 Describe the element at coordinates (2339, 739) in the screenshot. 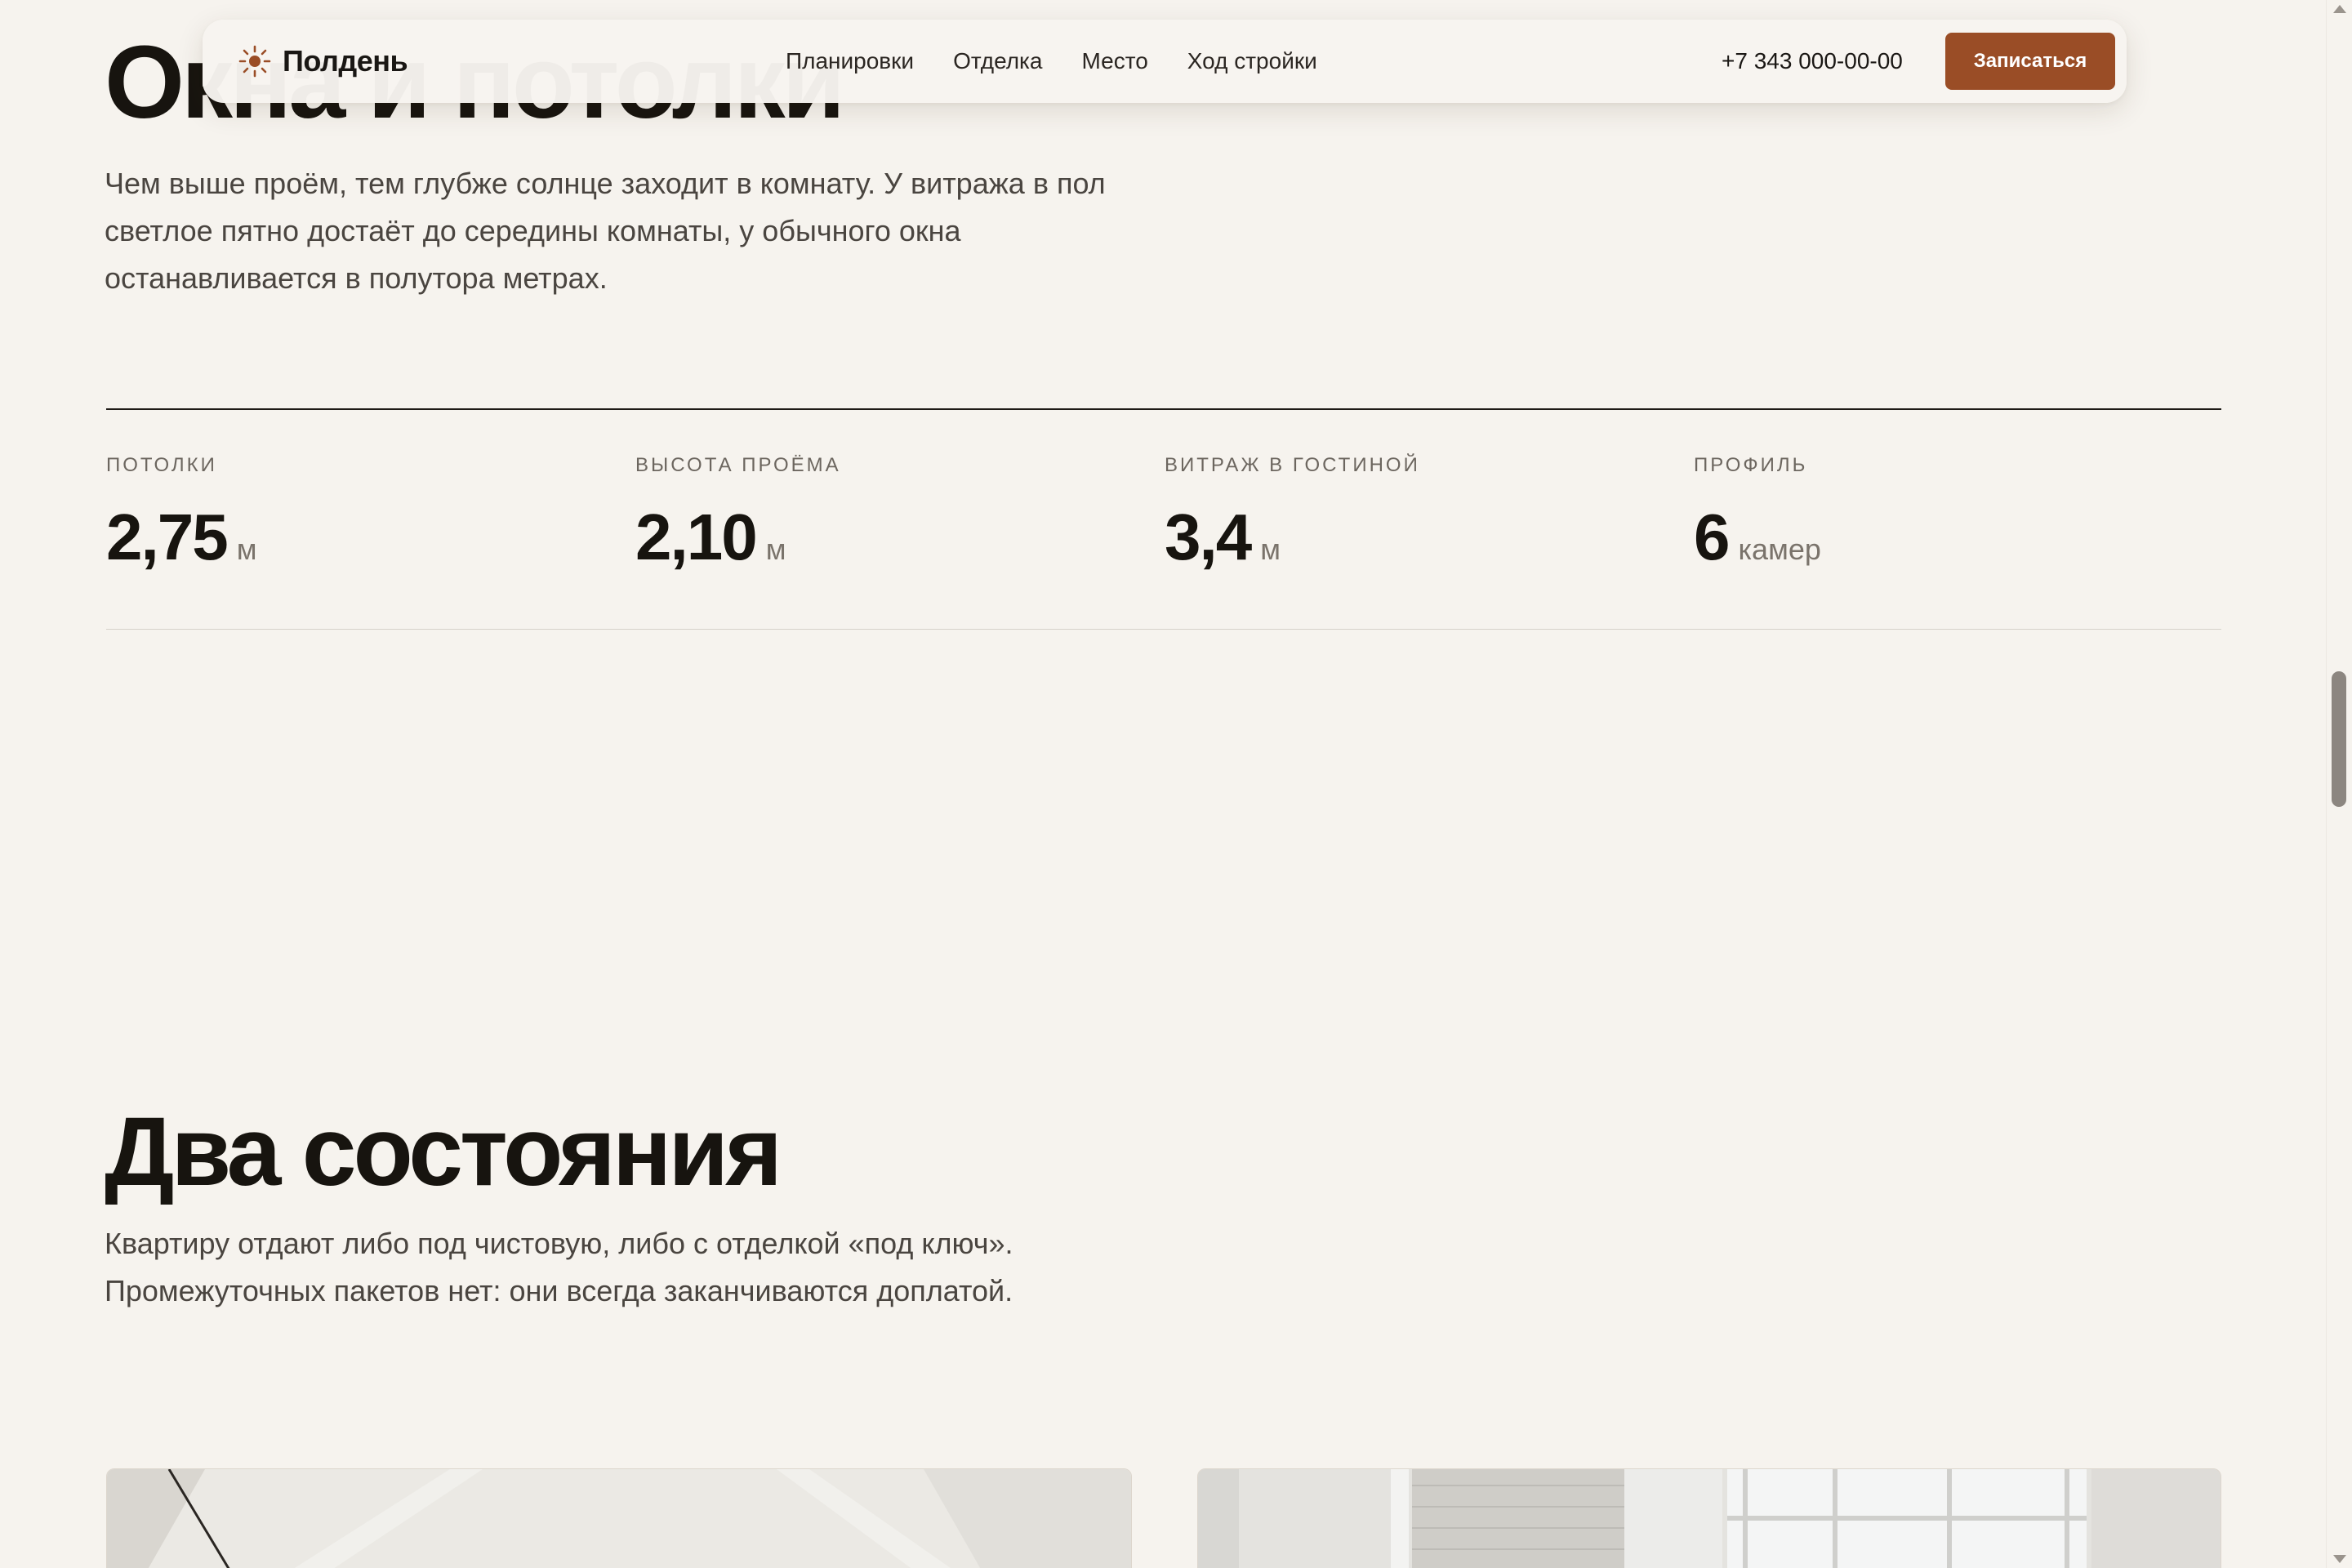

I see `scrollbar-thumb` at that location.